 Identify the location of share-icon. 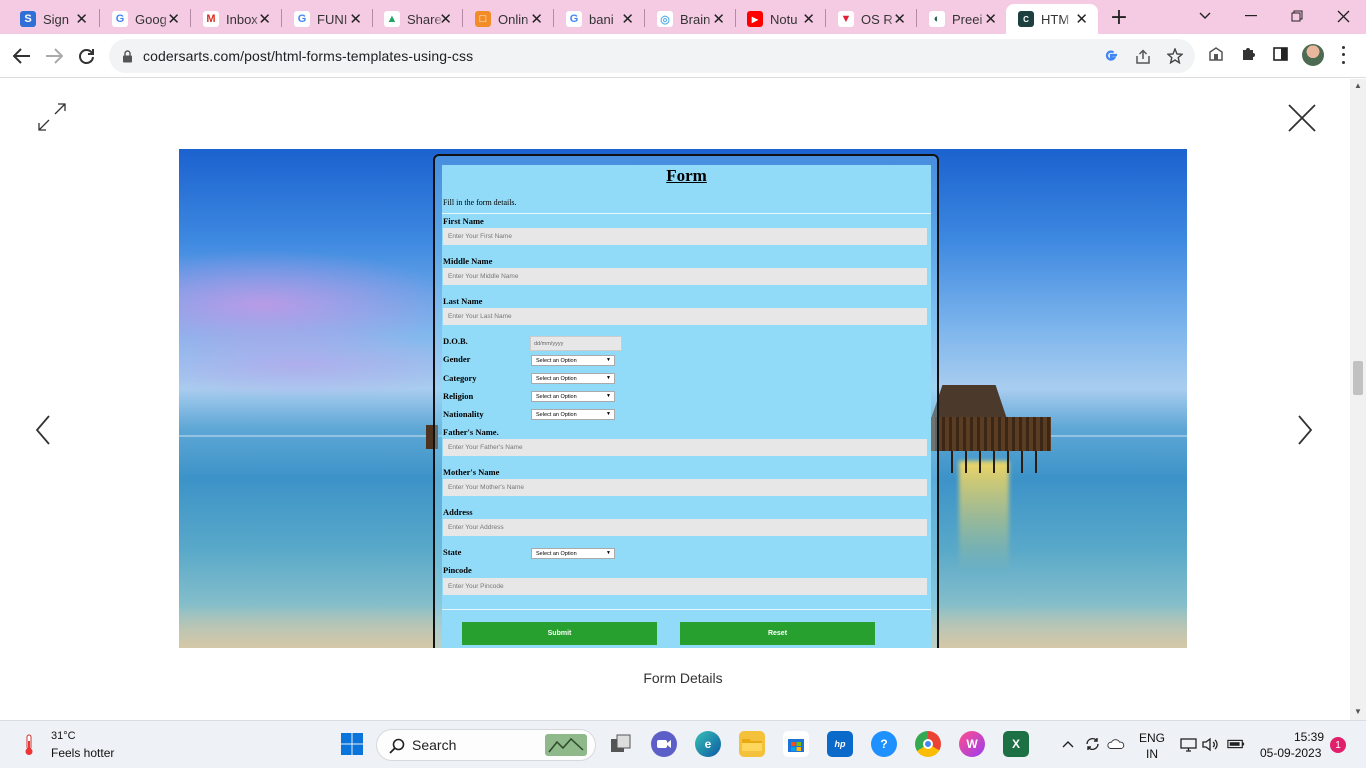
(1143, 56).